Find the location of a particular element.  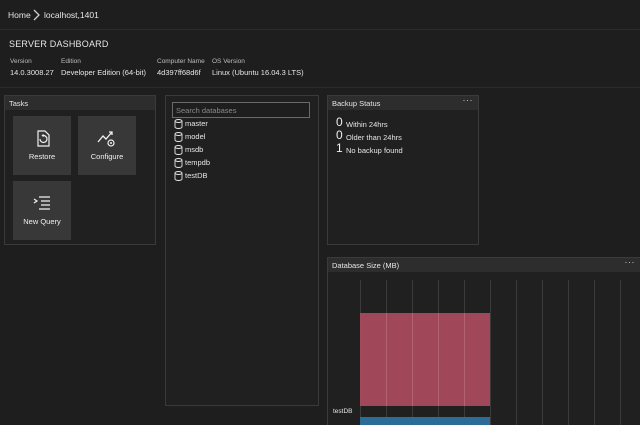

database-name: master is located at coordinates (196, 123).